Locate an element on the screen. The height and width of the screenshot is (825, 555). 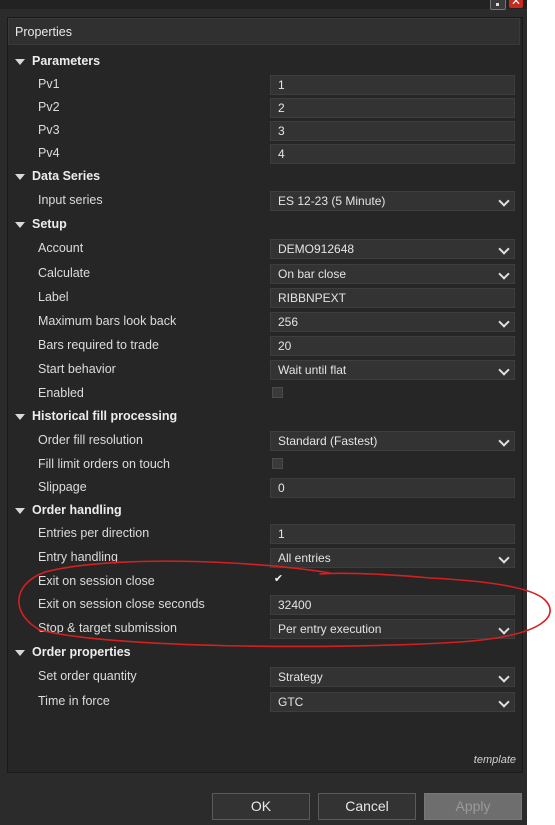
apply-button: Apply is located at coordinates (473, 806).